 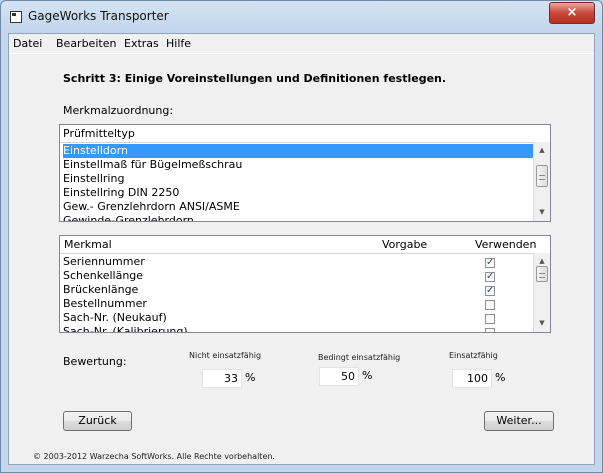 I want to click on feature-table-header: Merkmal Vorgabe Verwenden, so click(x=305, y=245).